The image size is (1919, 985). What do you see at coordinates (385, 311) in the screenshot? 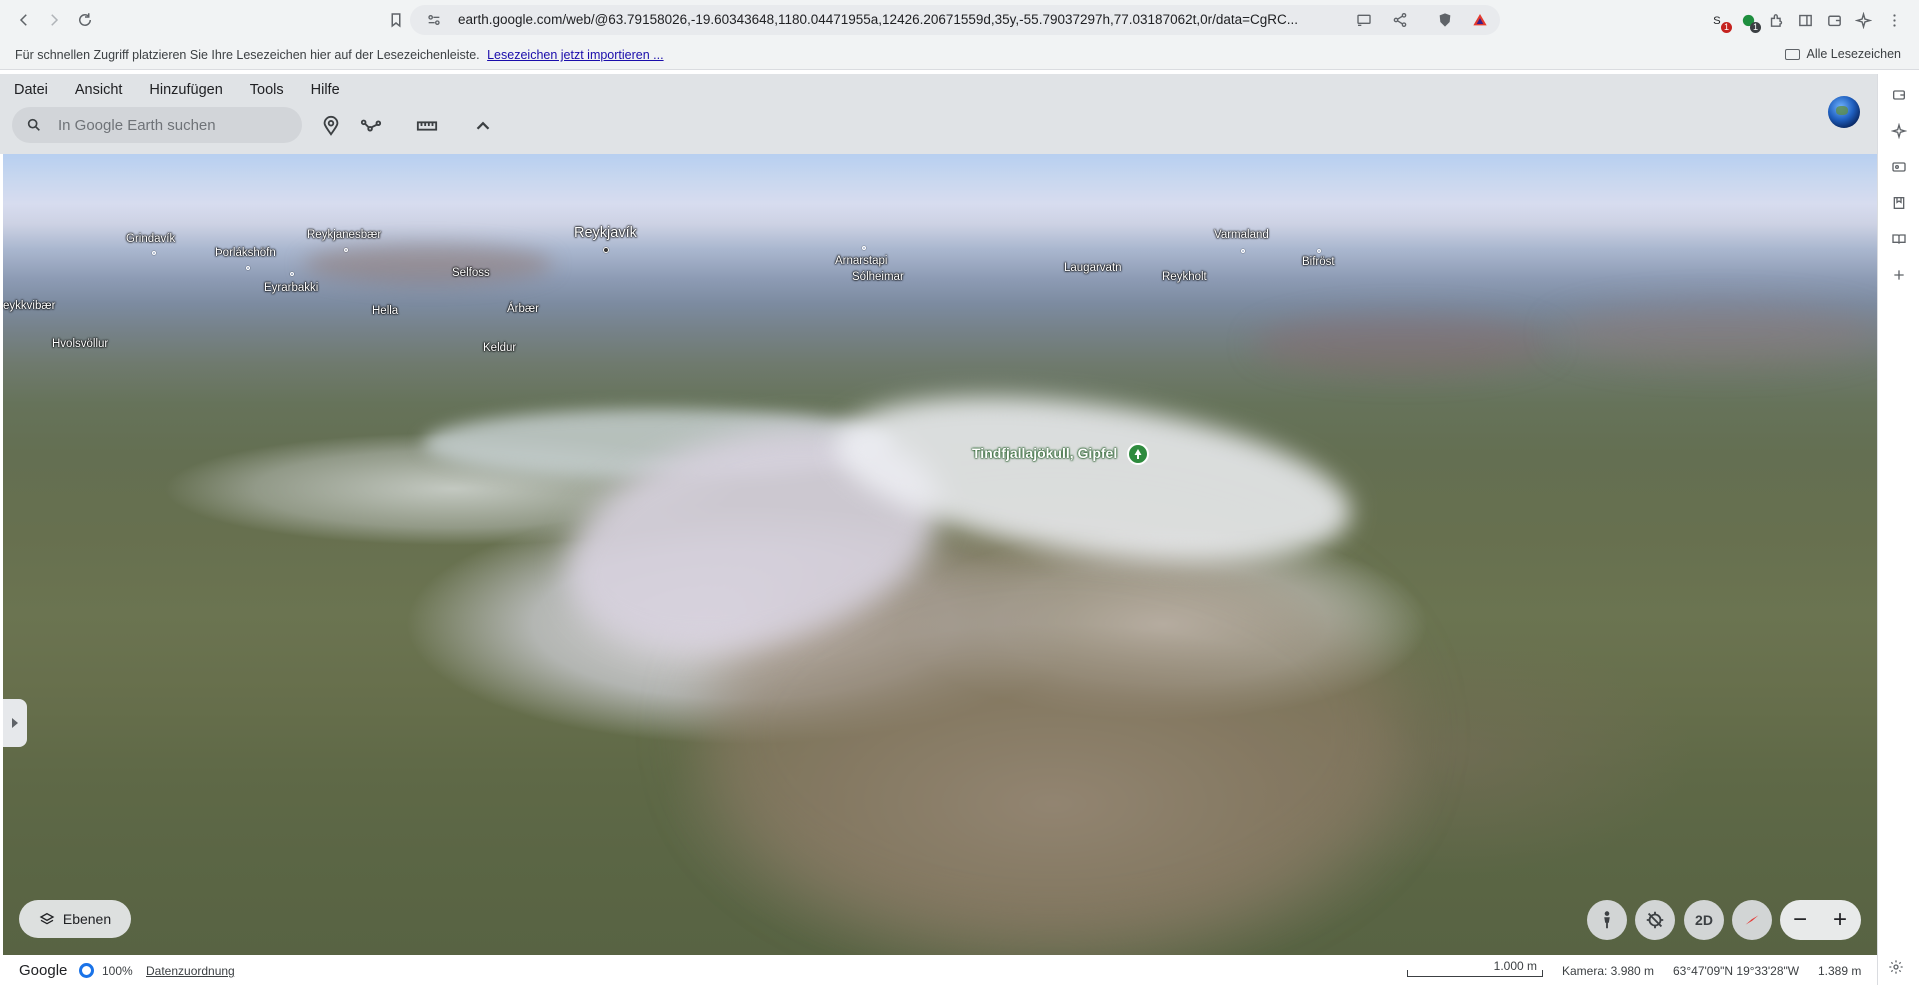
I see `place-label: Hella` at bounding box center [385, 311].